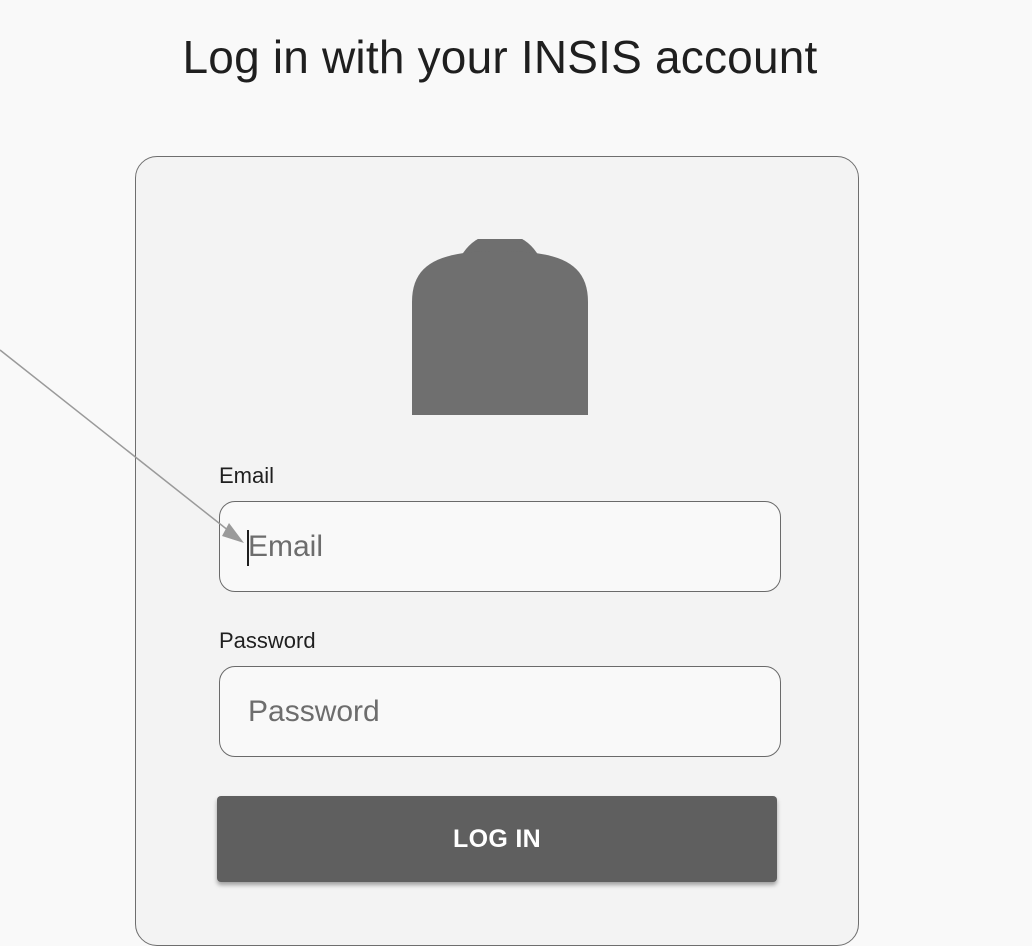 The image size is (1032, 946). Describe the element at coordinates (500, 57) in the screenshot. I see `page-title: Log in with your INSIS account` at that location.